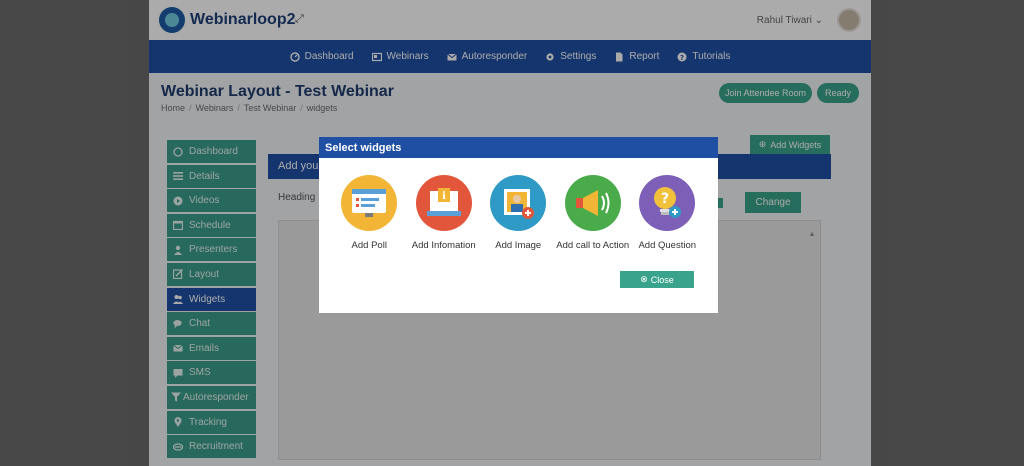 This screenshot has width=1024, height=466. I want to click on poll-icon, so click(369, 203).